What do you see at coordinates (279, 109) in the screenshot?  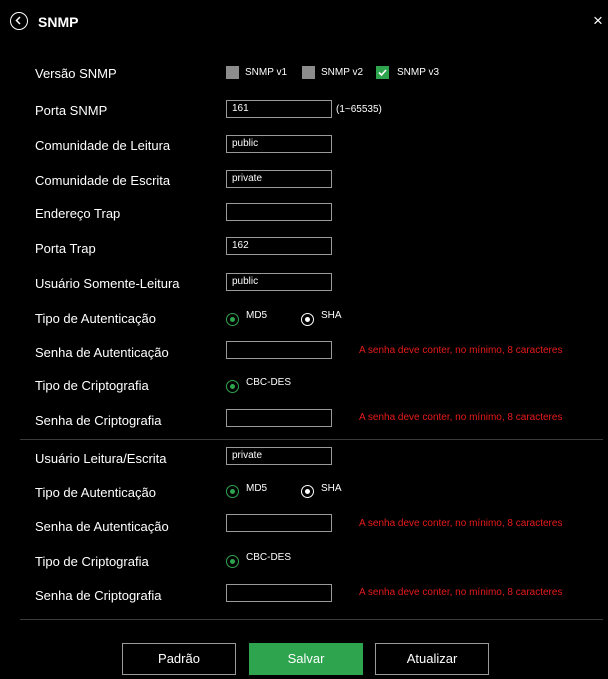 I see `snmp-port-input: 161` at bounding box center [279, 109].